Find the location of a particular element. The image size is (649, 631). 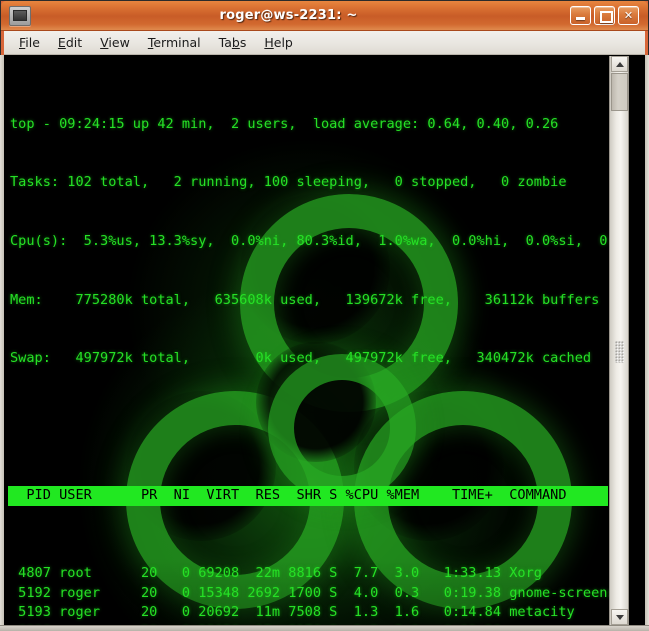

close-button: ✕ is located at coordinates (628, 15).